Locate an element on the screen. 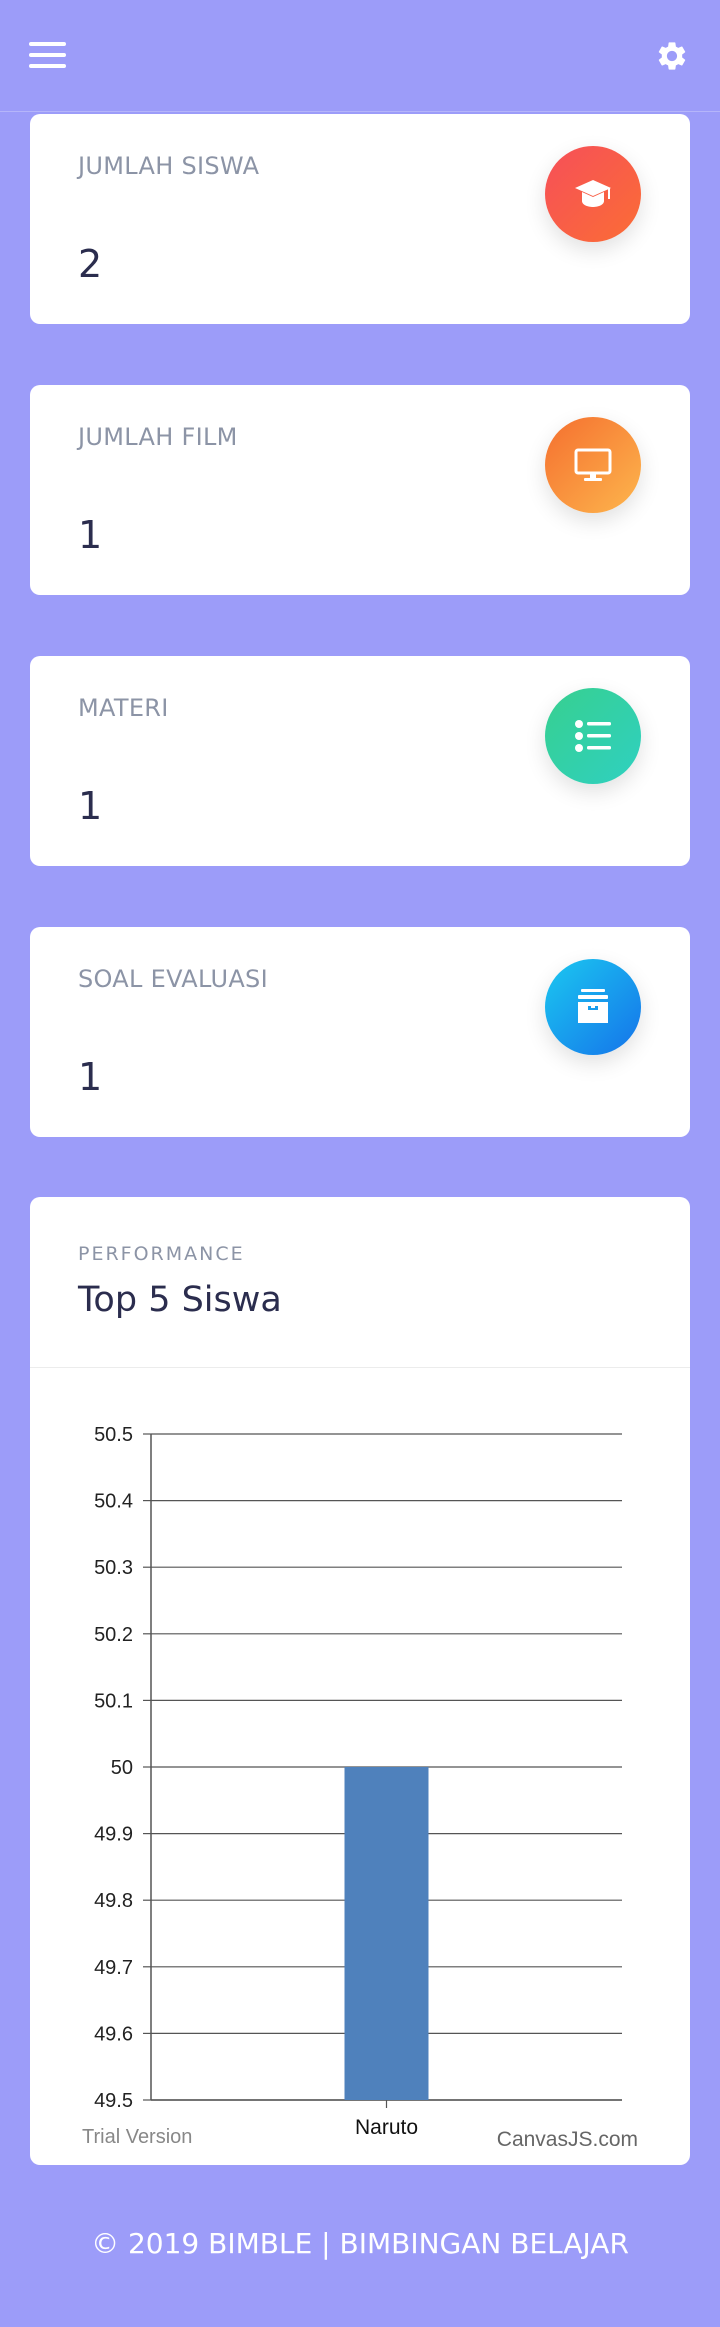  gear-icon is located at coordinates (672, 56).